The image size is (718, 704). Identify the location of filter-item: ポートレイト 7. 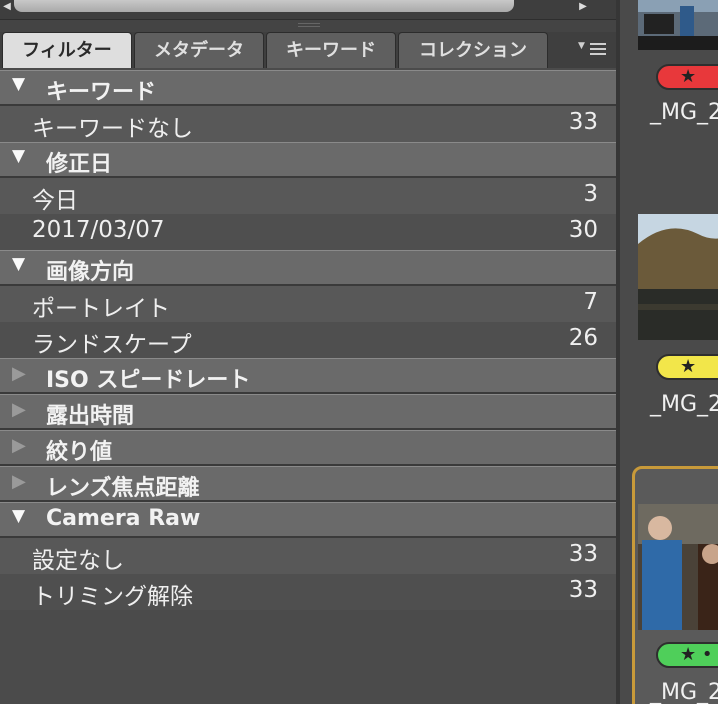
(308, 304).